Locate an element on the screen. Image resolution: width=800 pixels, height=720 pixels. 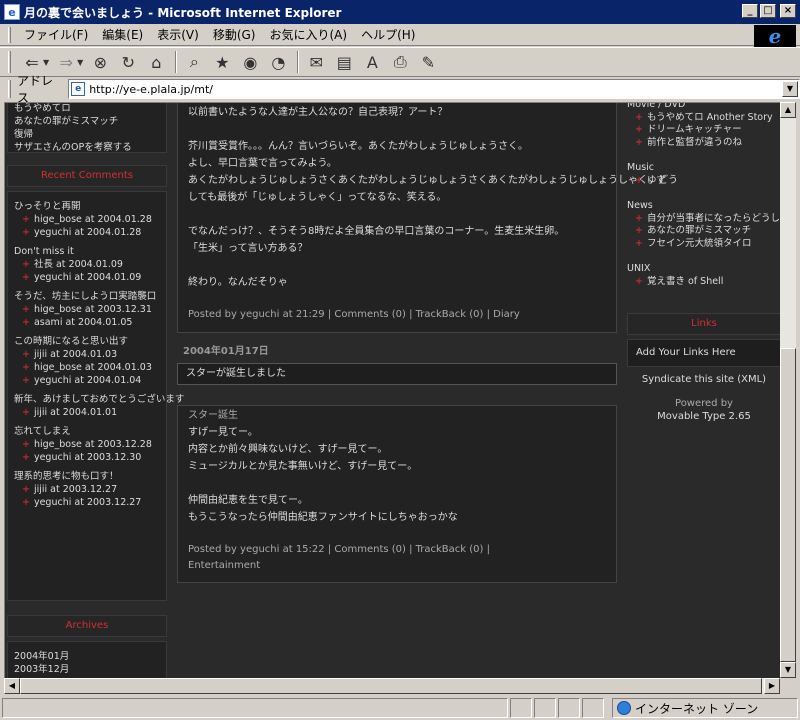
recent-comments-heading: Recent Comments is located at coordinates (87, 176).